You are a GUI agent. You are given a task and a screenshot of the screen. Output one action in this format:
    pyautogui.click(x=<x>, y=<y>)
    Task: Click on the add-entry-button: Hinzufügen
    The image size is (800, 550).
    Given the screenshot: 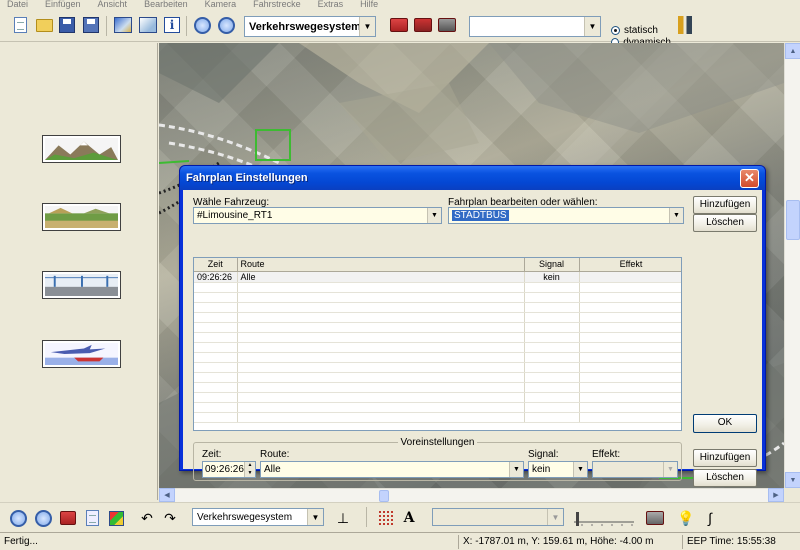 What is the action you would take?
    pyautogui.click(x=725, y=458)
    